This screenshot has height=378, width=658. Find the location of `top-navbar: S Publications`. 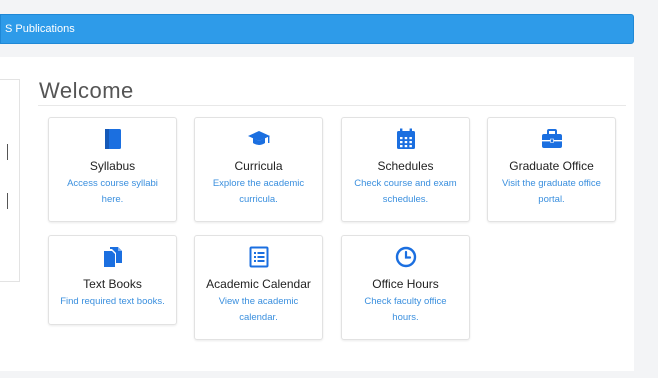

top-navbar: S Publications is located at coordinates (317, 29).